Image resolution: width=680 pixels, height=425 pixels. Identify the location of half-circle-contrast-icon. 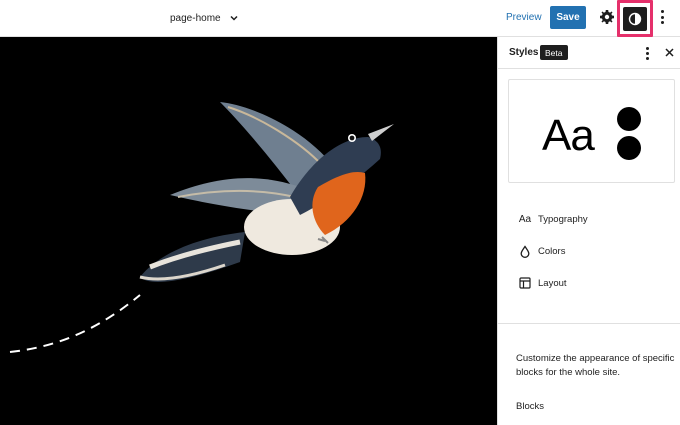
(635, 18).